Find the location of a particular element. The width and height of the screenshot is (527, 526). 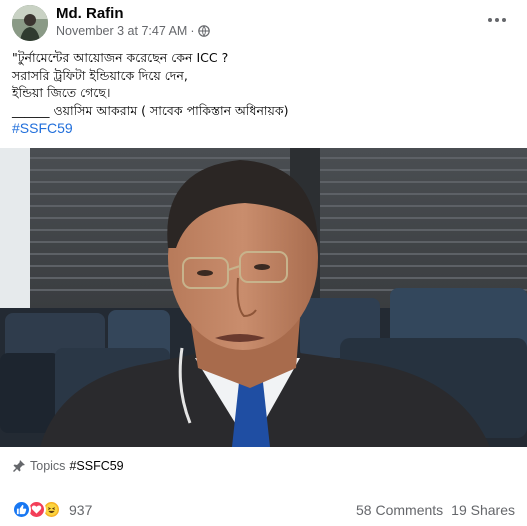

like-icon is located at coordinates (21, 509).